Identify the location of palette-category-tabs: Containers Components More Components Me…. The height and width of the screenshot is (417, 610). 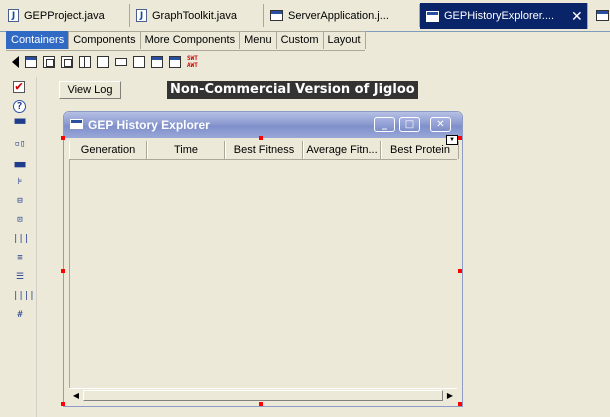
(186, 41).